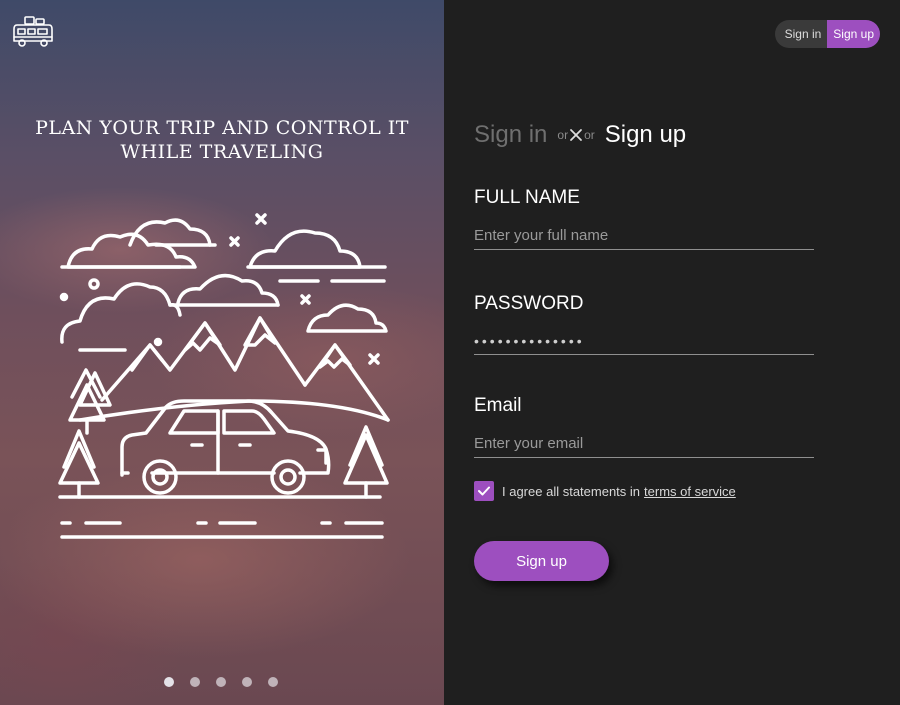 Image resolution: width=900 pixels, height=705 pixels. Describe the element at coordinates (644, 426) in the screenshot. I see `email-field: Email` at that location.